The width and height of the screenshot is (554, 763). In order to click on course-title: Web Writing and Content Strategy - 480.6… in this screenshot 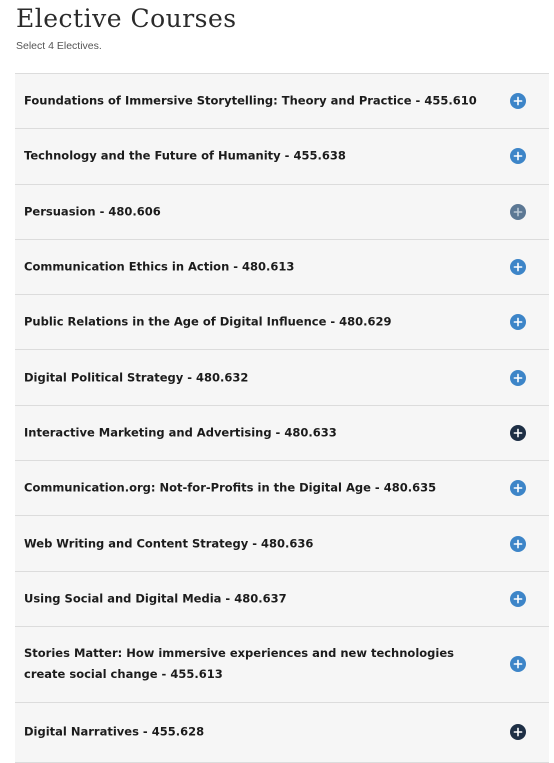, I will do `click(169, 543)`.